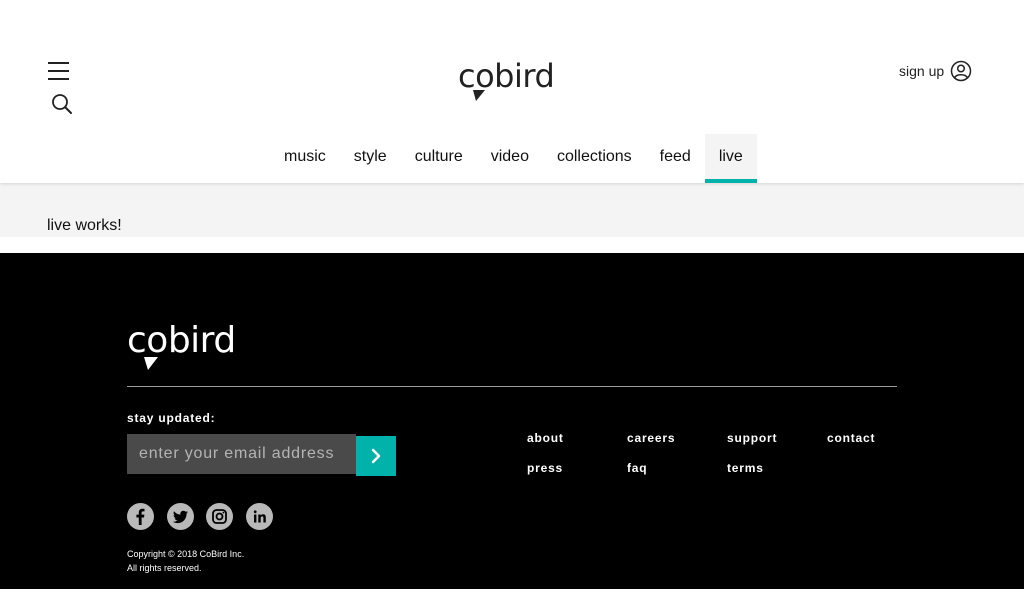  I want to click on footer-logo: cobird, so click(192, 344).